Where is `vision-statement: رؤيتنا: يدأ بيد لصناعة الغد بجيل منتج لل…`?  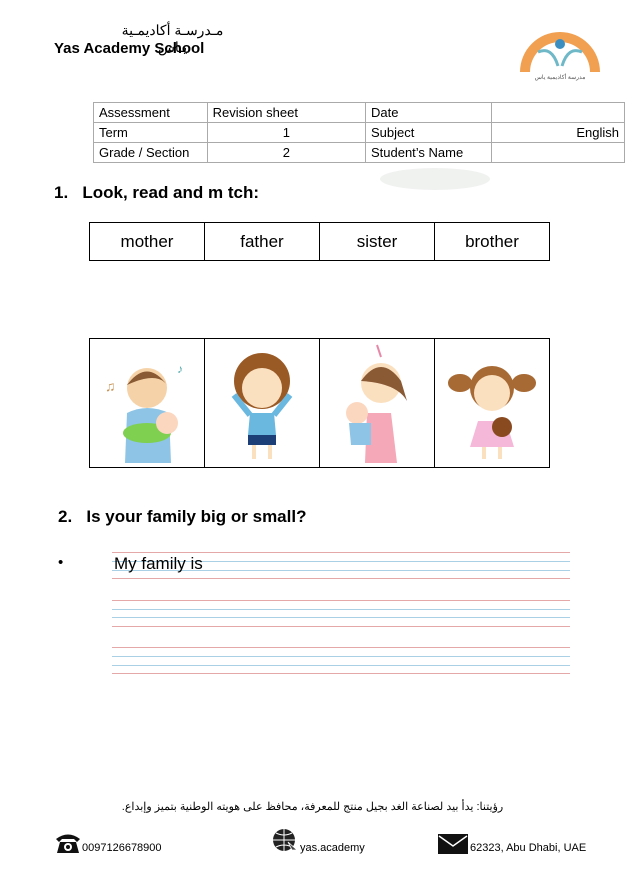
vision-statement: رؤيتنا: يدأ بيد لصناعة الغد بجيل منتج لل… is located at coordinates (312, 807).